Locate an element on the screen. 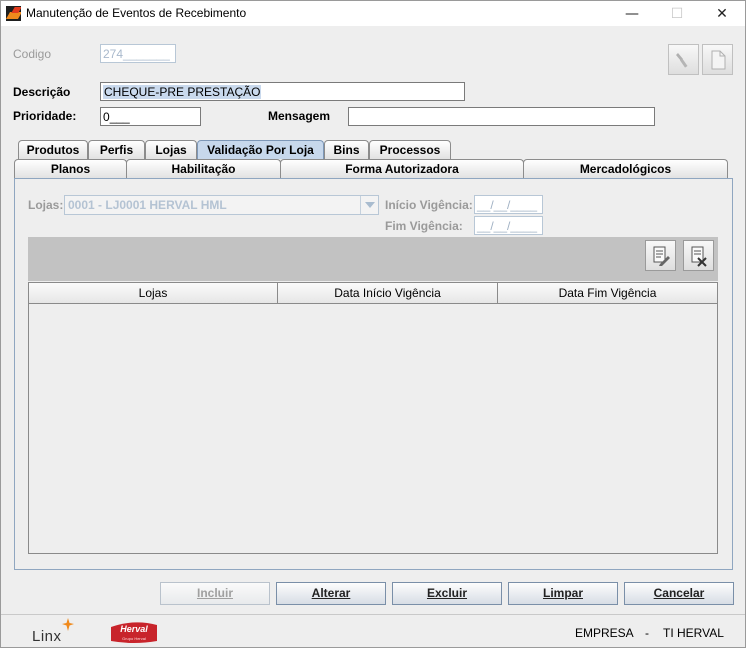  codigo-field: 274_______ is located at coordinates (138, 53).